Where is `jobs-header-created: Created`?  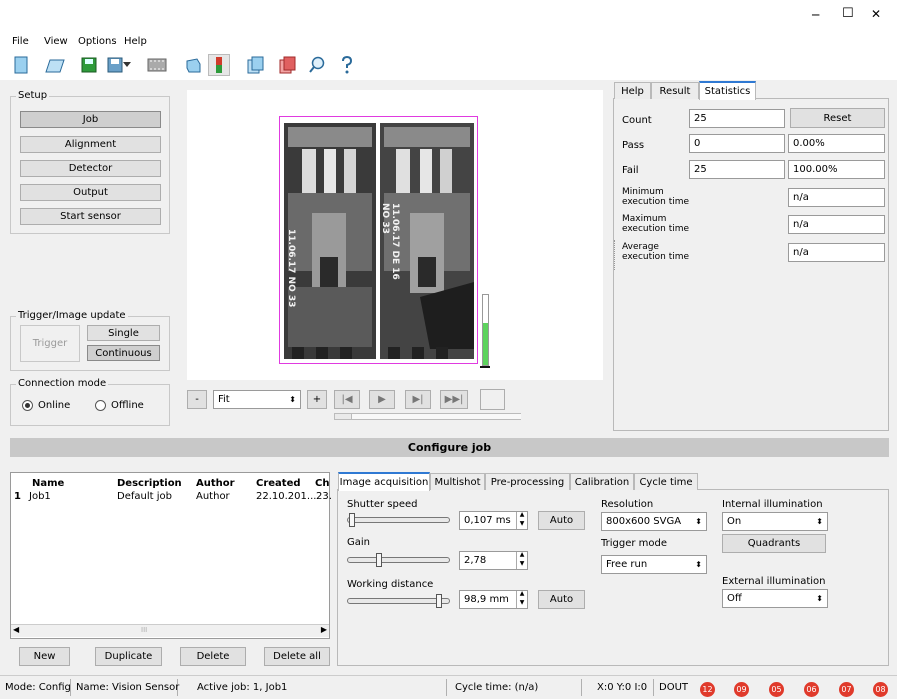 jobs-header-created: Created is located at coordinates (278, 483).